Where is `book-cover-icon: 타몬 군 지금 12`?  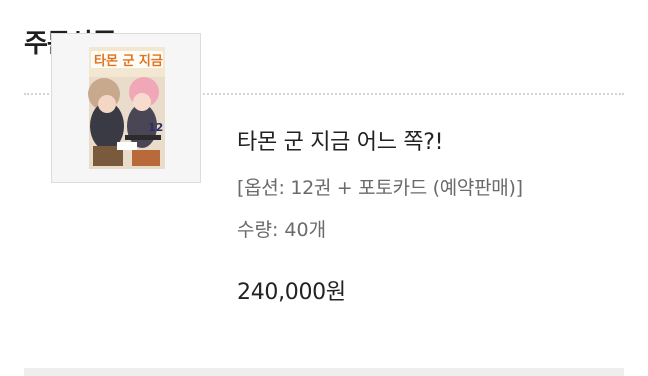
book-cover-icon: 타몬 군 지금 12 is located at coordinates (126, 108).